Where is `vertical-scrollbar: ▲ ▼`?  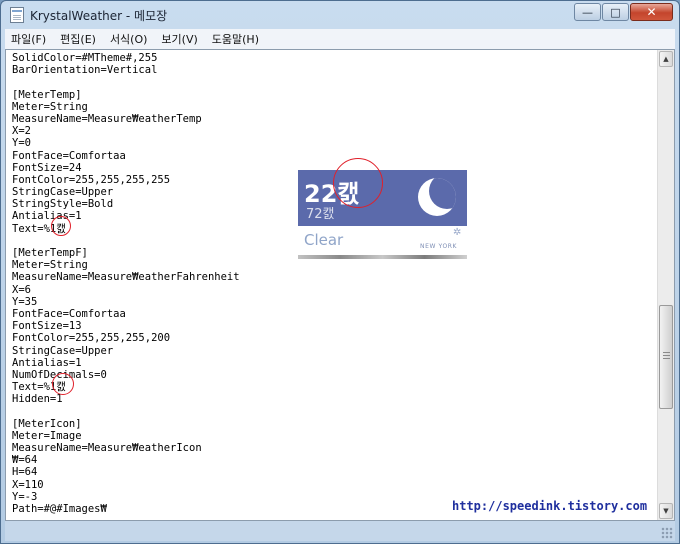 vertical-scrollbar: ▲ ▼ is located at coordinates (665, 285).